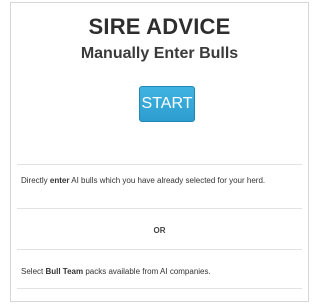  What do you see at coordinates (159, 164) in the screenshot?
I see `divider-top` at bounding box center [159, 164].